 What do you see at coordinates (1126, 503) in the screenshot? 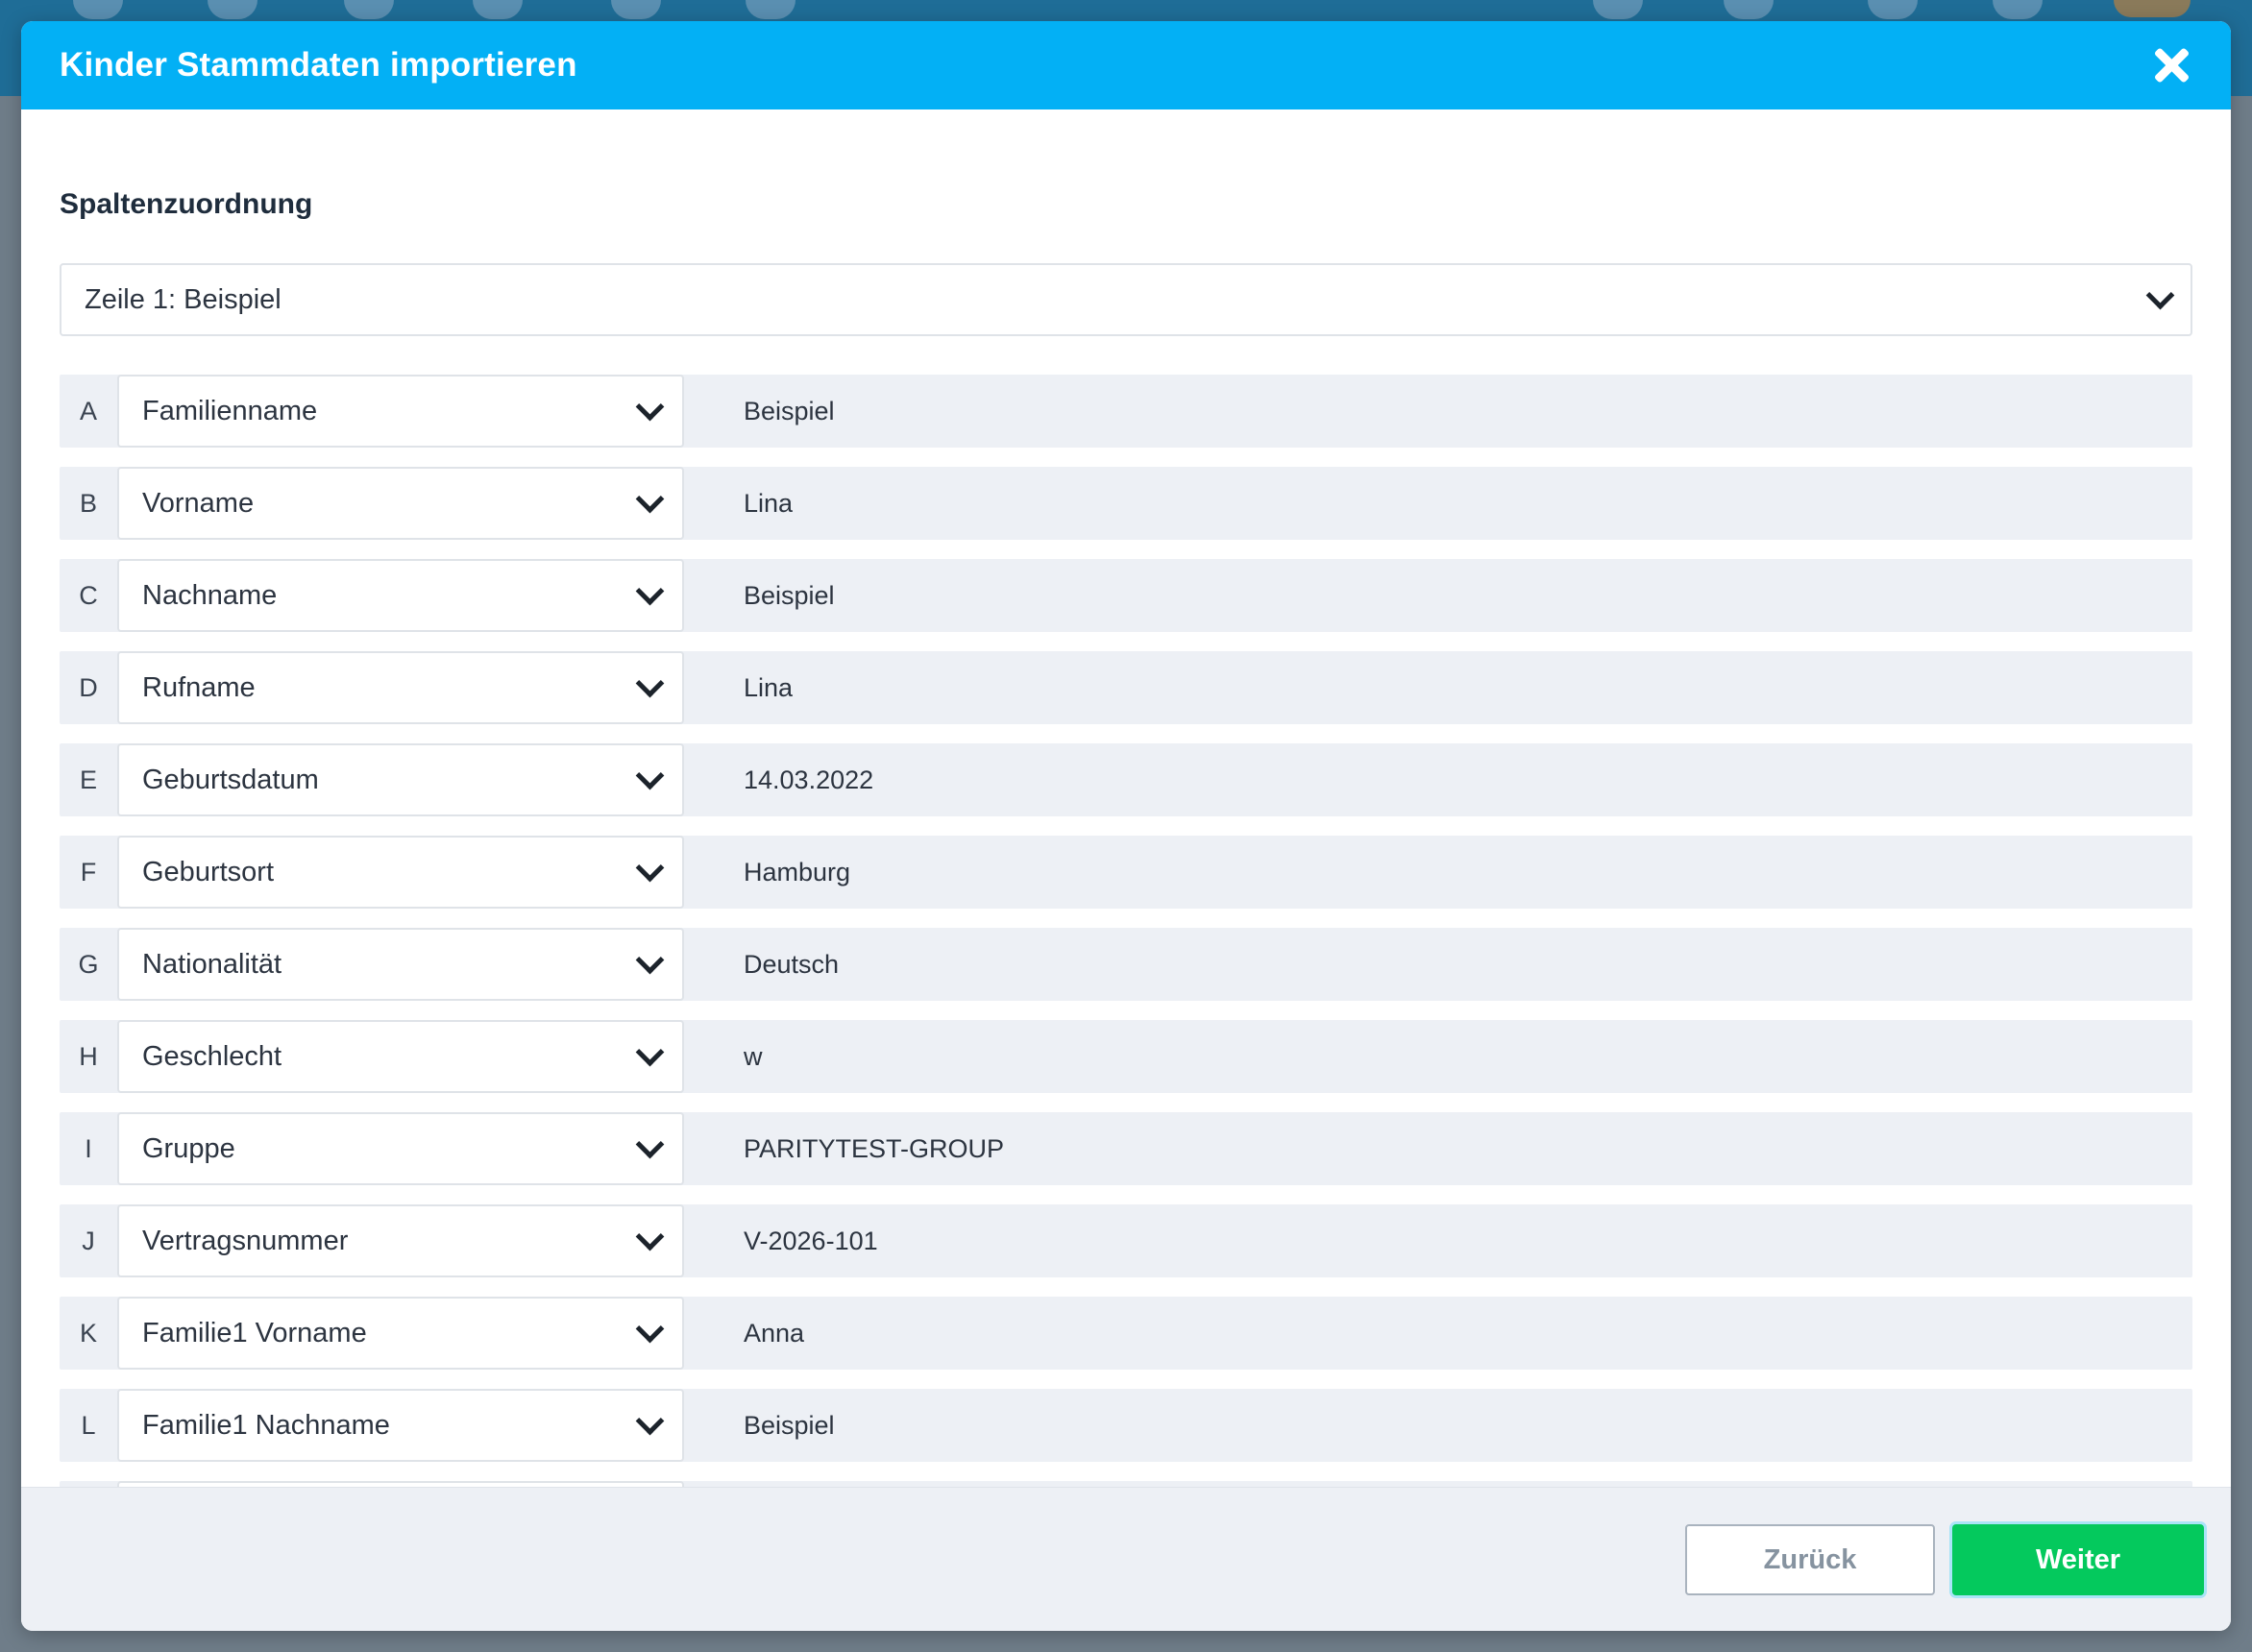
I see `mapping-row: B Vorname Lina` at bounding box center [1126, 503].